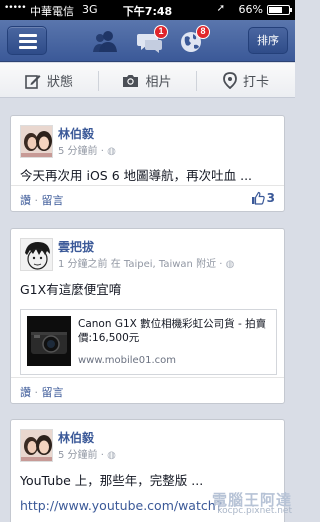 This screenshot has height=522, width=320. I want to click on friend-requests-icon, so click(105, 41).